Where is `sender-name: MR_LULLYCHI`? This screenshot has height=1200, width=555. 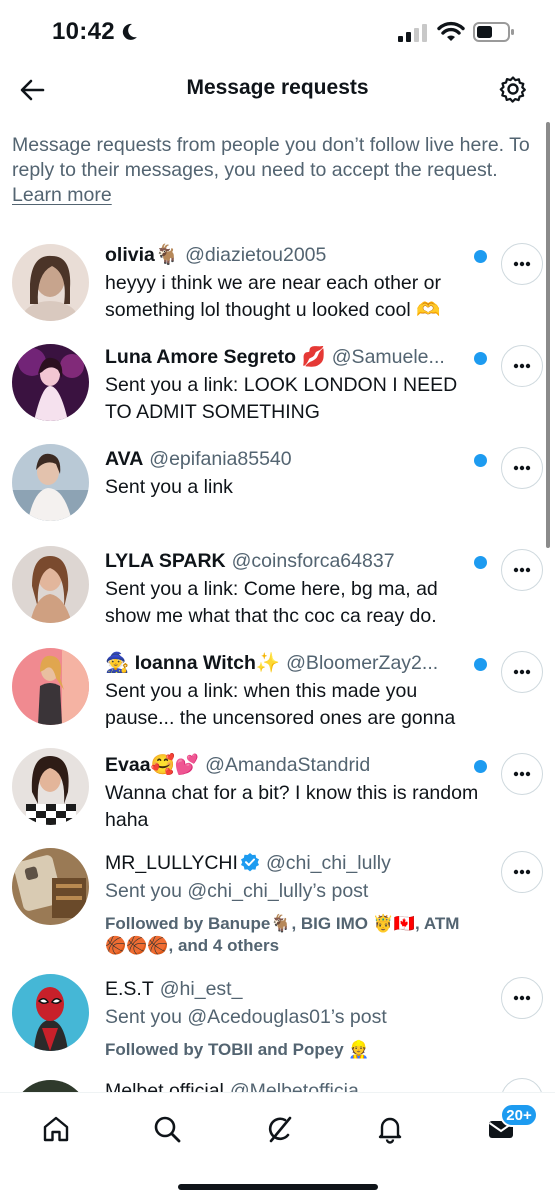
sender-name: MR_LULLYCHI is located at coordinates (171, 863).